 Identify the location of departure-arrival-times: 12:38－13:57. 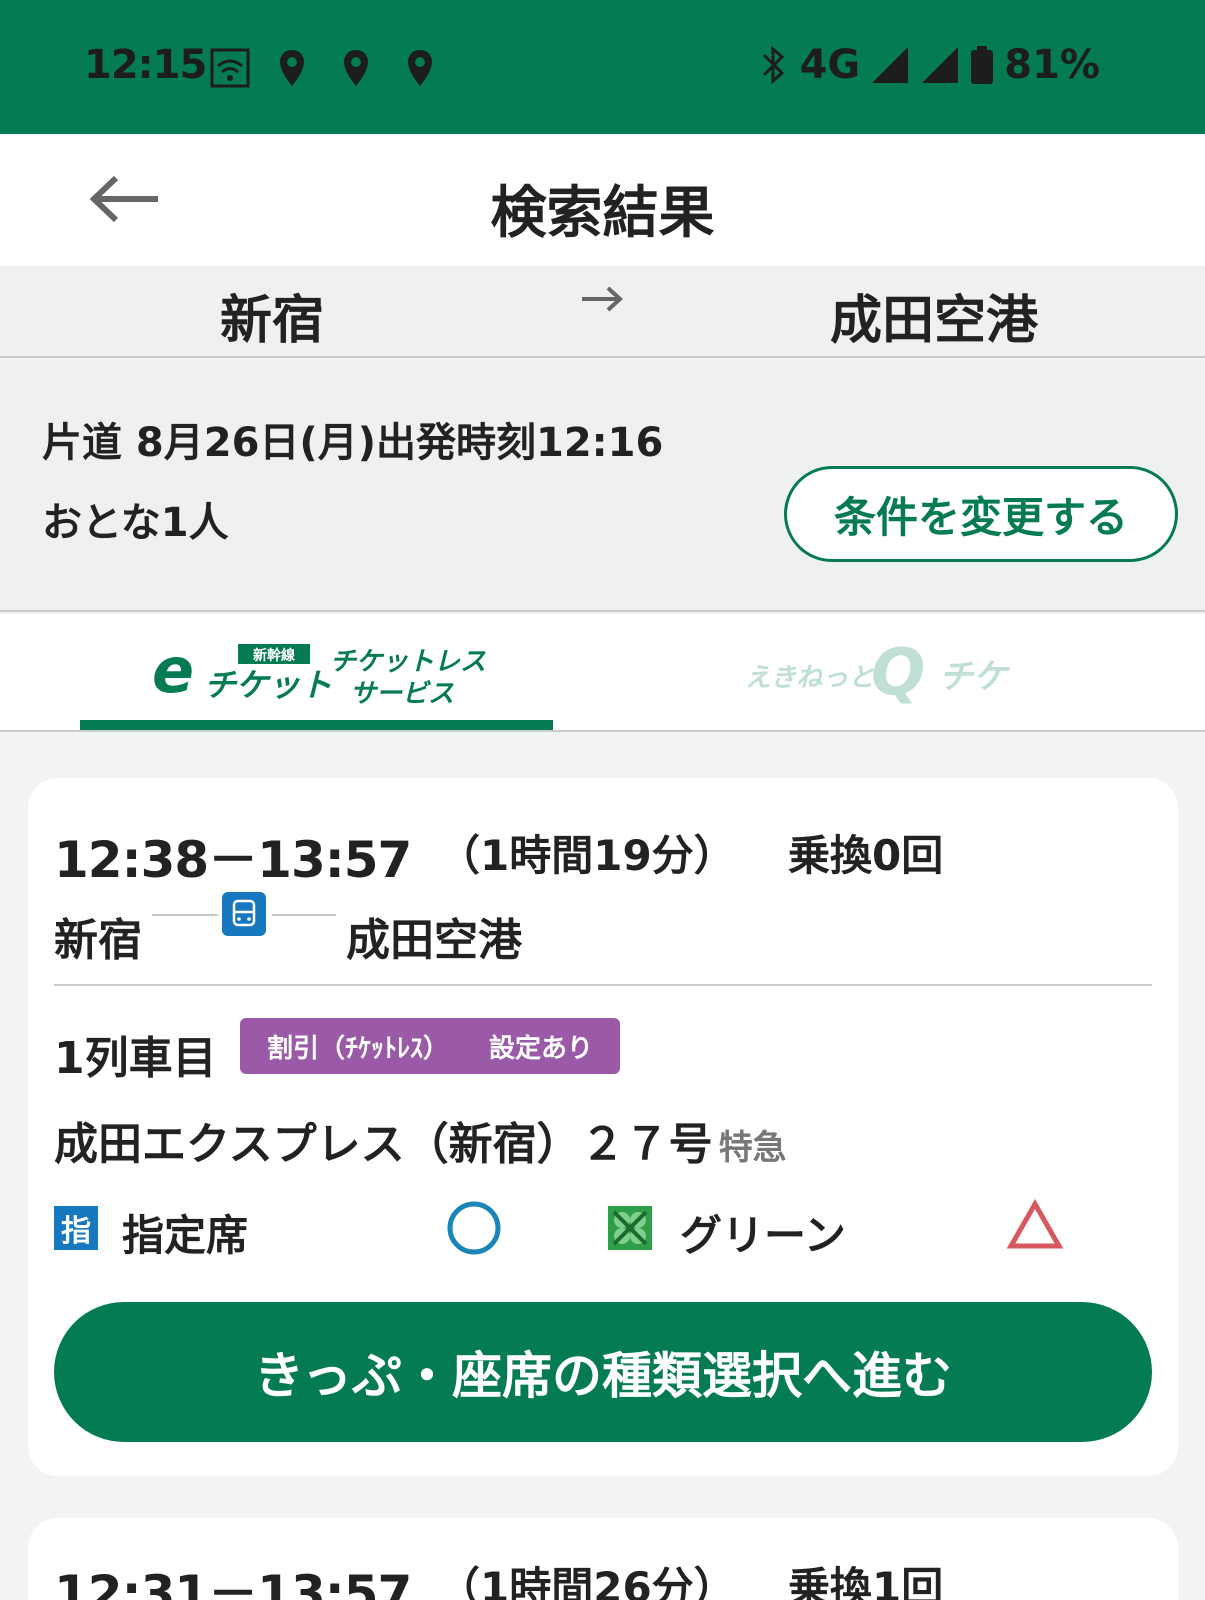
(233, 860).